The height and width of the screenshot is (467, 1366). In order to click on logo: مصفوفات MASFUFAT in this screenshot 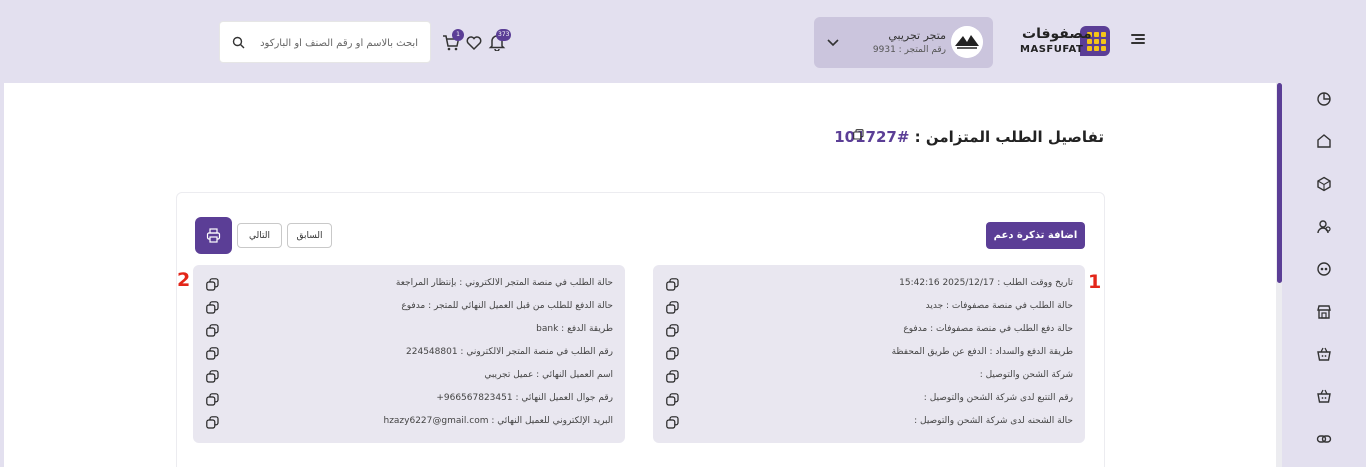, I will do `click(1065, 42)`.